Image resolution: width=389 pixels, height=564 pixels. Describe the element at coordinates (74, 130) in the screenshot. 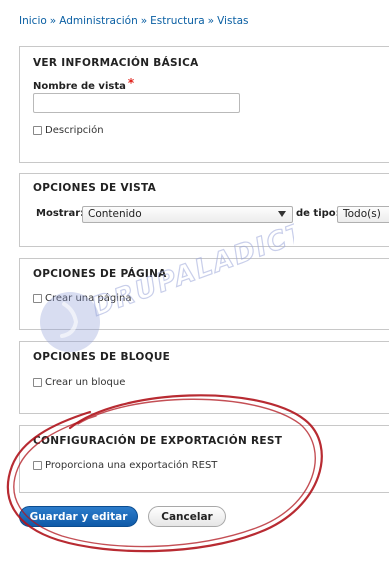

I see `description-checkbox-label: Descripción` at that location.